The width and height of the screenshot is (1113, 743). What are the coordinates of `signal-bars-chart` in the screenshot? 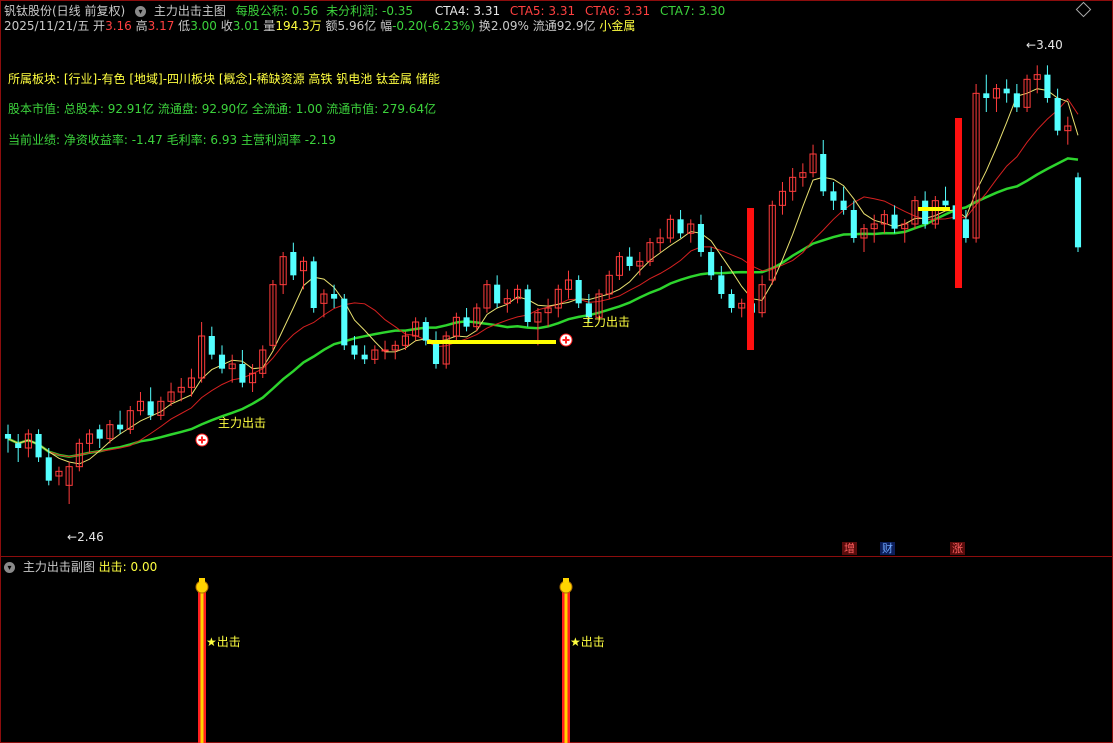 It's located at (384, 660).